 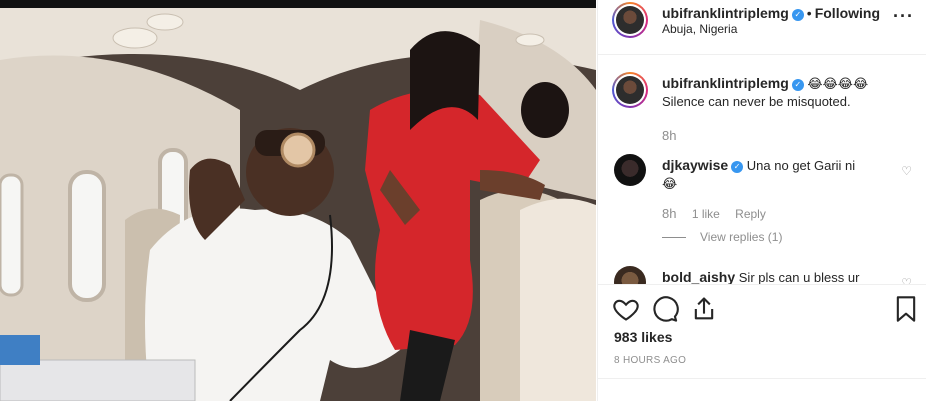 I want to click on author-avatar, so click(x=630, y=20).